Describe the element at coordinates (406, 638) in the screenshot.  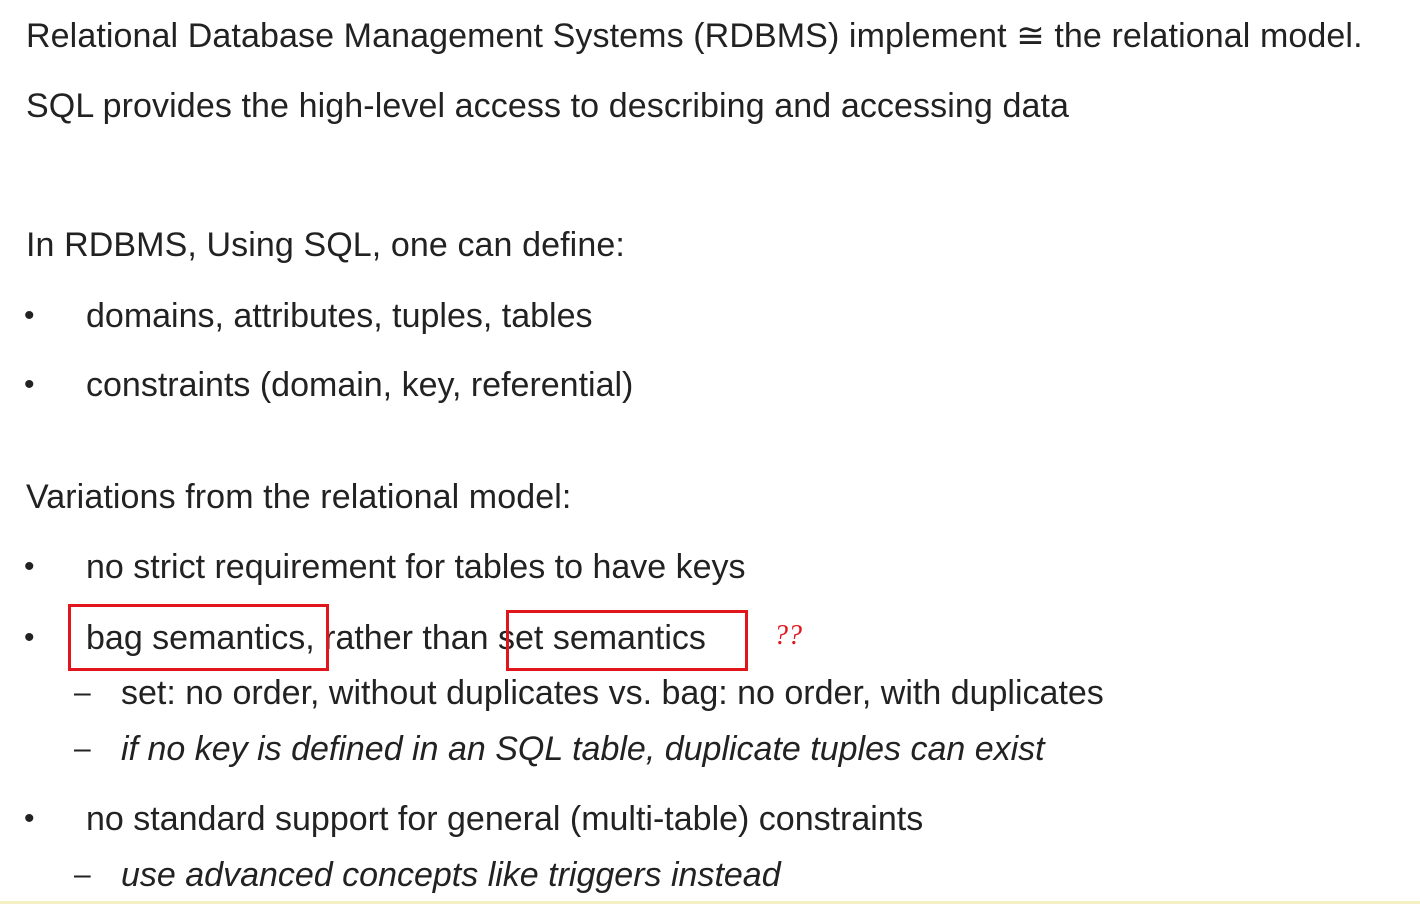
I see `rather-than-text: rather than` at that location.